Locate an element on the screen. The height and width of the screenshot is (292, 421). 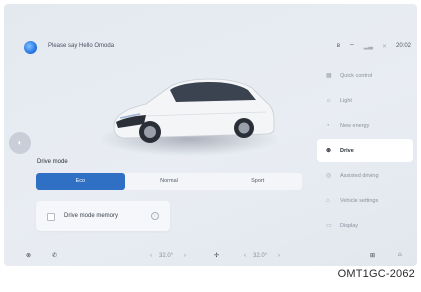
bluetooth-icon: ʙ is located at coordinates (338, 46).